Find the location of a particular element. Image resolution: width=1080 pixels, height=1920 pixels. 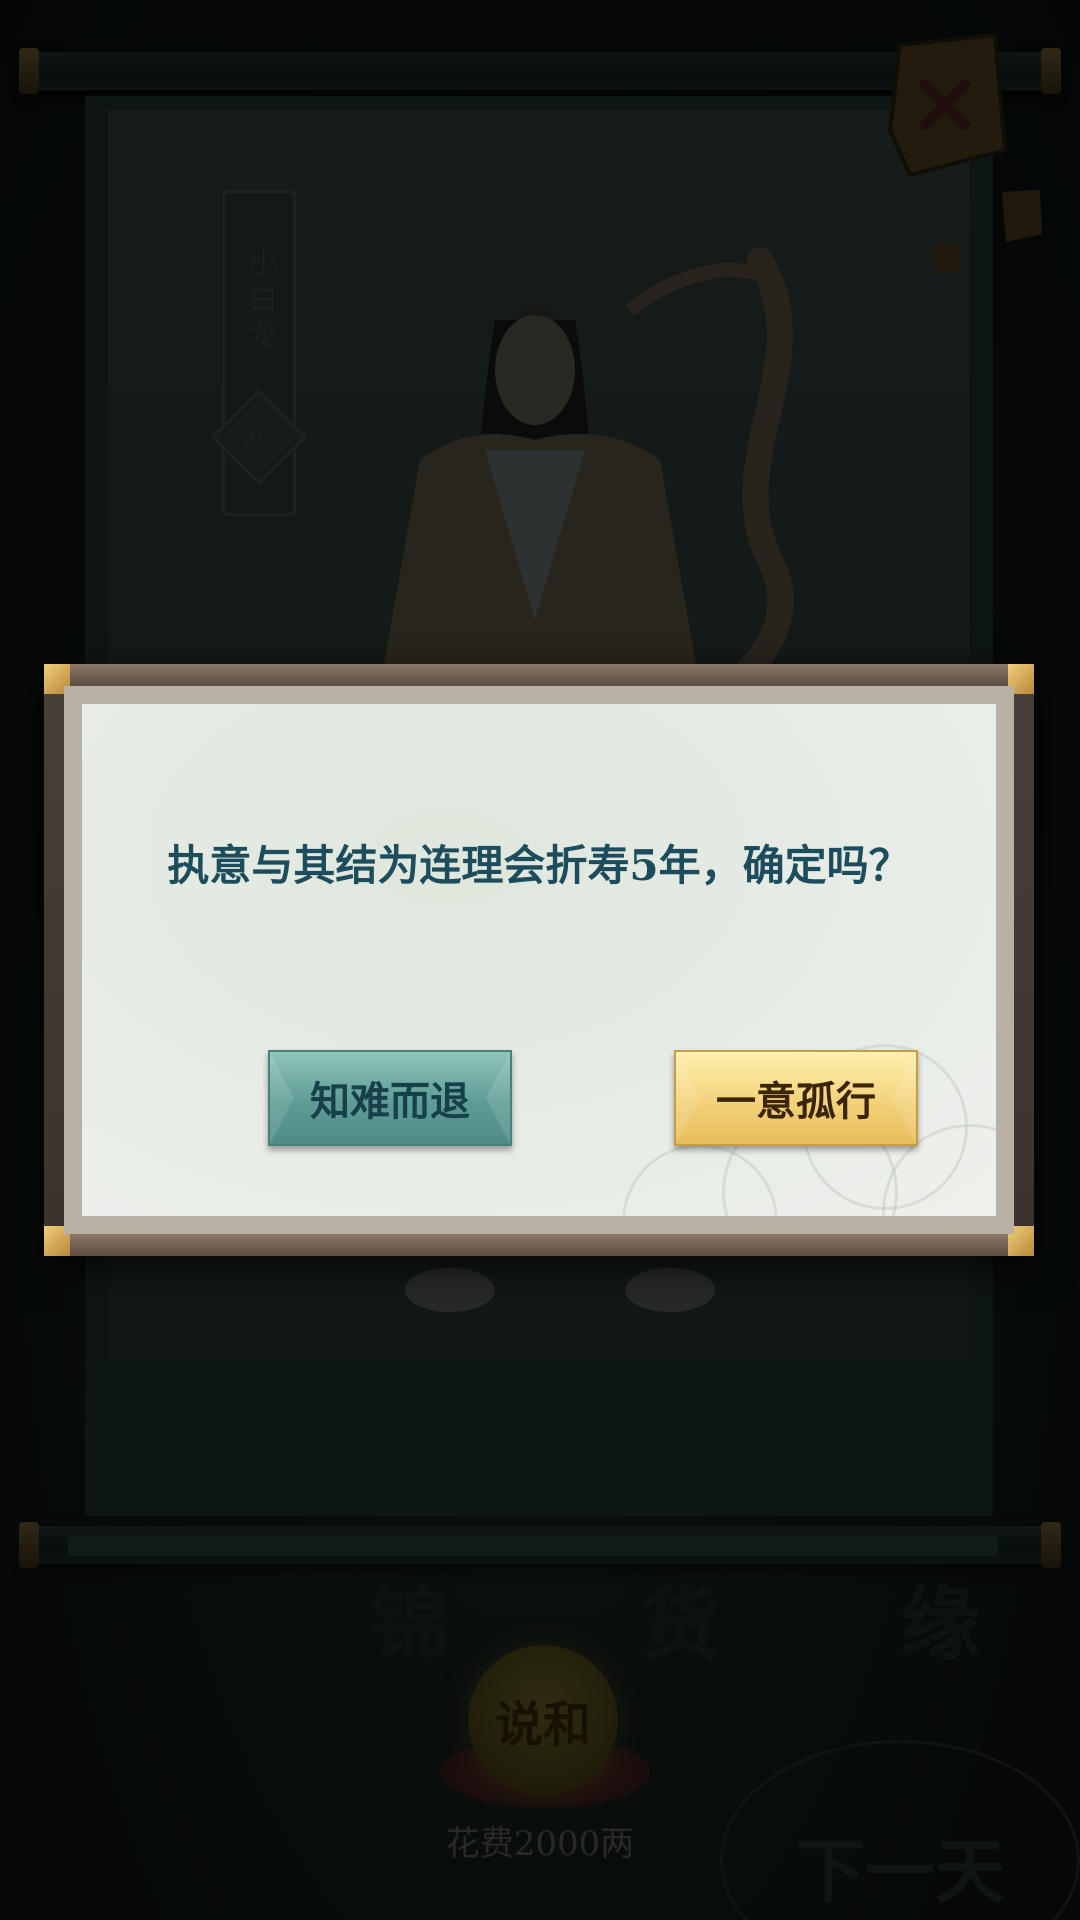

confirm-button: 一意孤行 is located at coordinates (796, 1098).